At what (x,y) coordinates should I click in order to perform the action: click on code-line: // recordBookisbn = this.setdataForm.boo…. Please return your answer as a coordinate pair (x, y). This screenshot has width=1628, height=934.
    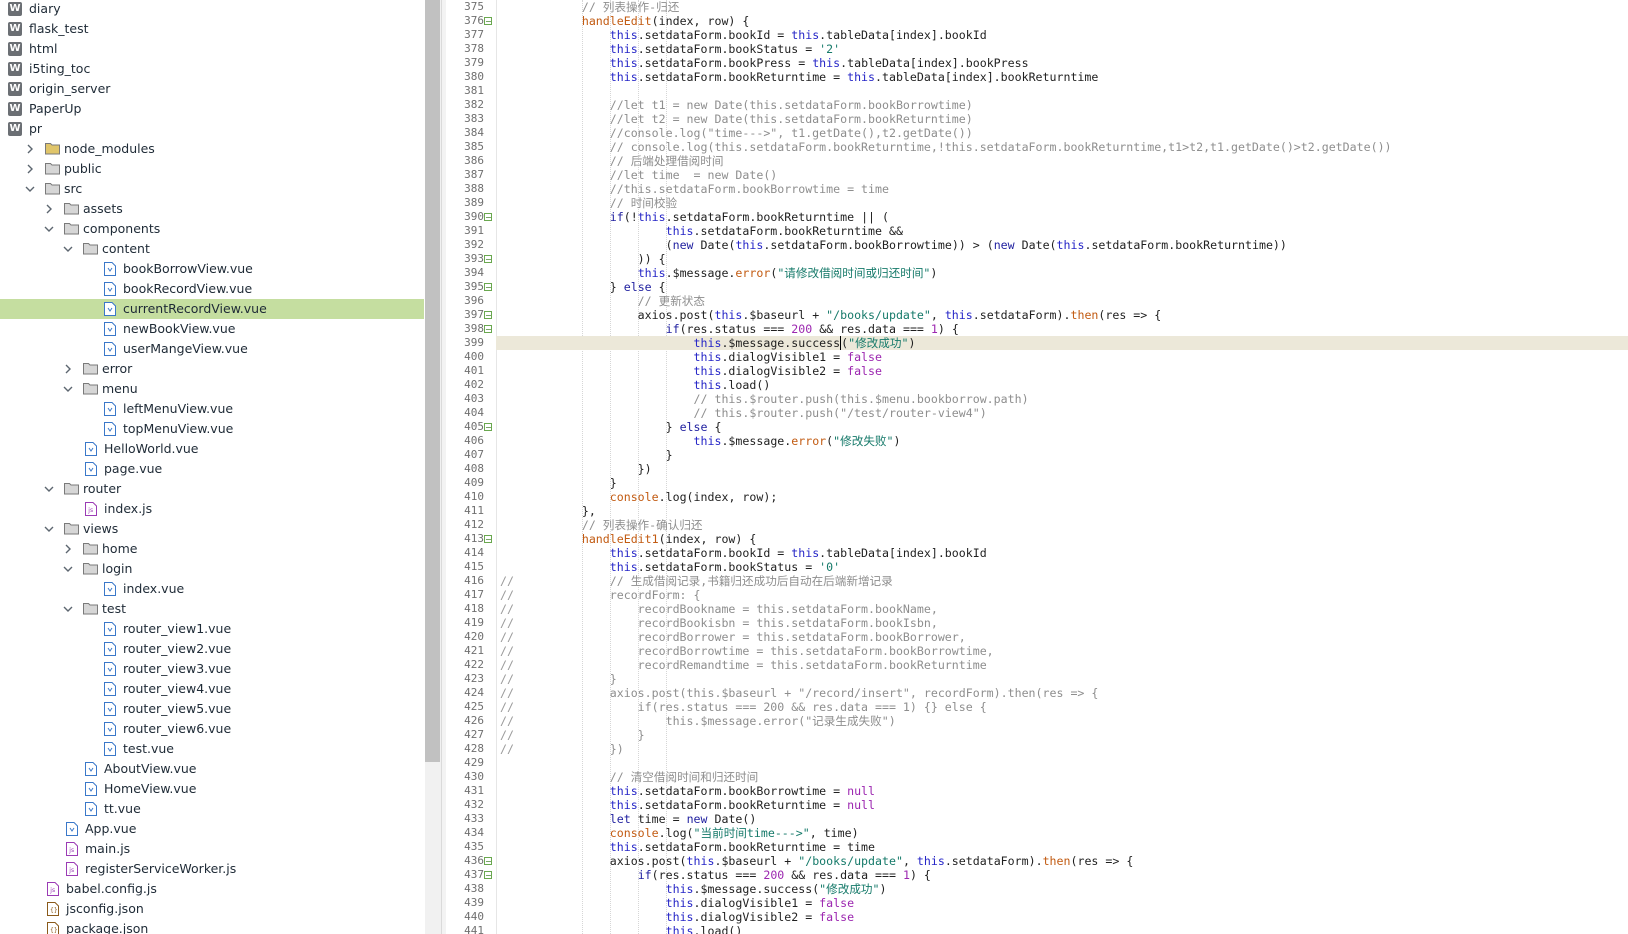
    Looking at the image, I should click on (1062, 623).